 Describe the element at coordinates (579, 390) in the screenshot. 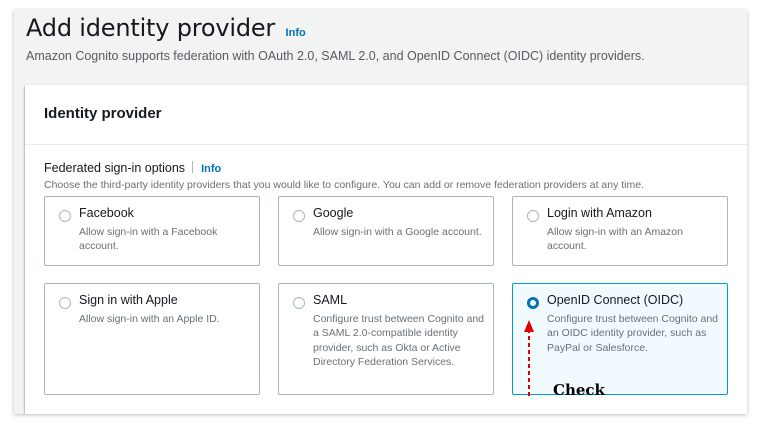

I see `annotation-label: Check` at that location.